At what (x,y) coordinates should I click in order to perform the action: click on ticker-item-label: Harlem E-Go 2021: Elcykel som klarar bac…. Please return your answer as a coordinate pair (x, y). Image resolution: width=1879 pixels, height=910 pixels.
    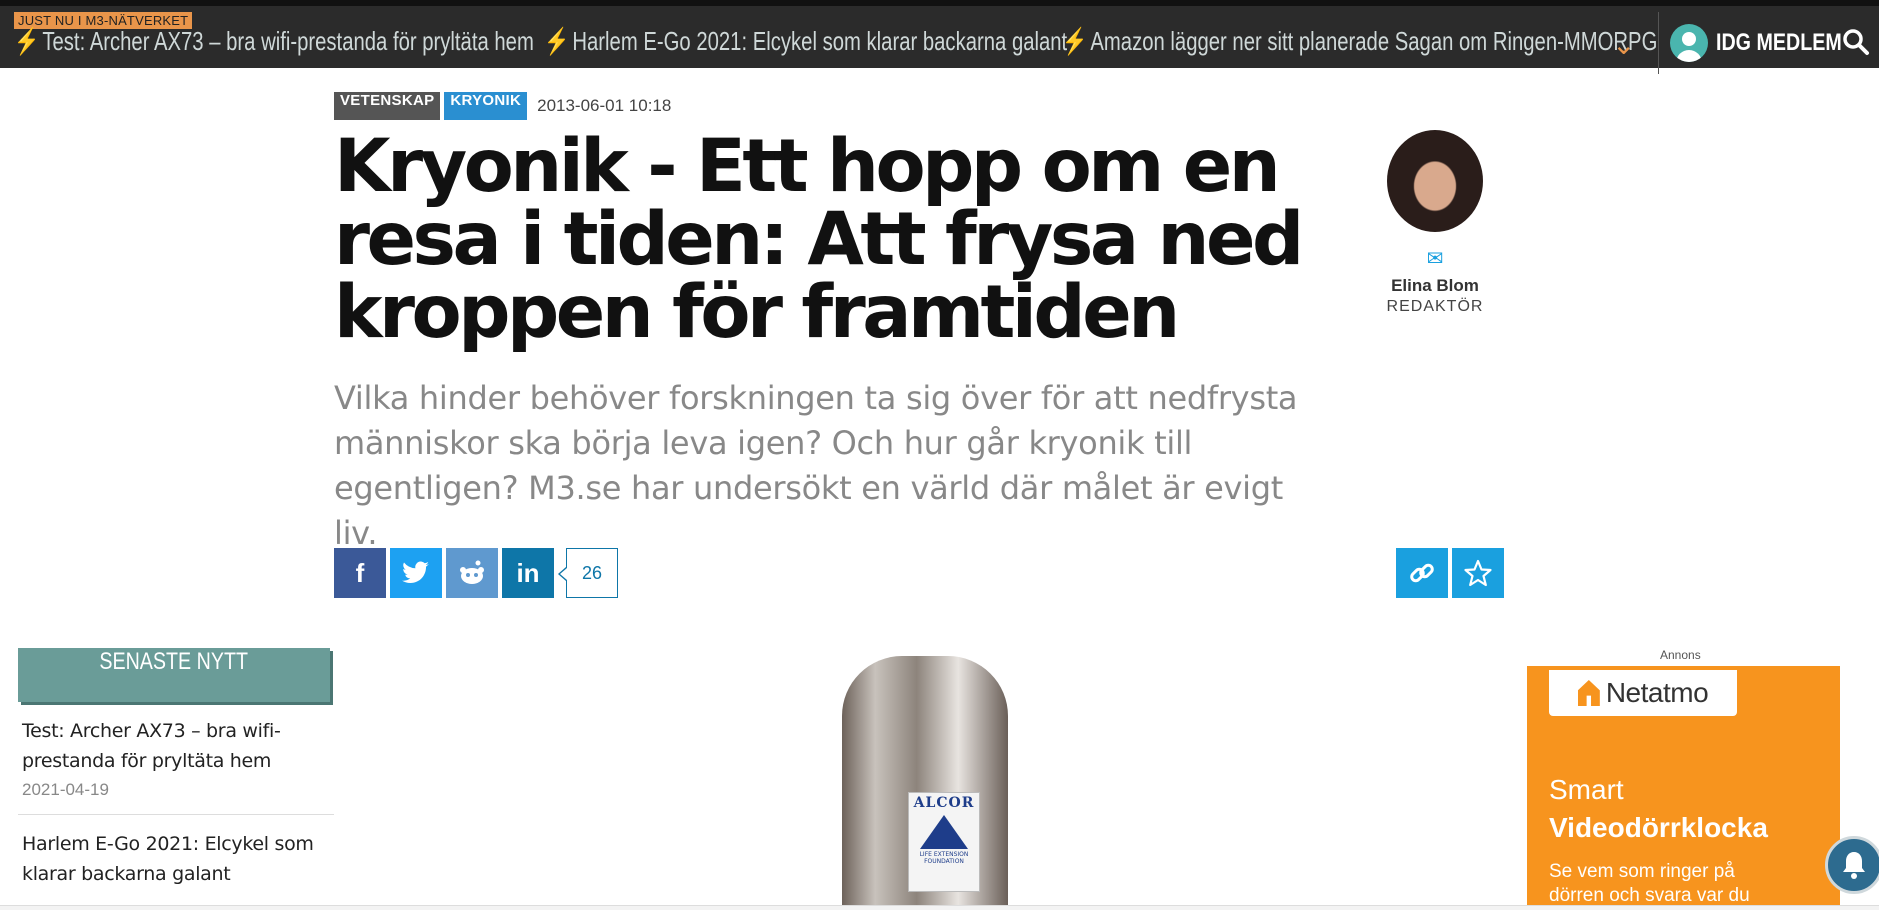
    Looking at the image, I should click on (820, 41).